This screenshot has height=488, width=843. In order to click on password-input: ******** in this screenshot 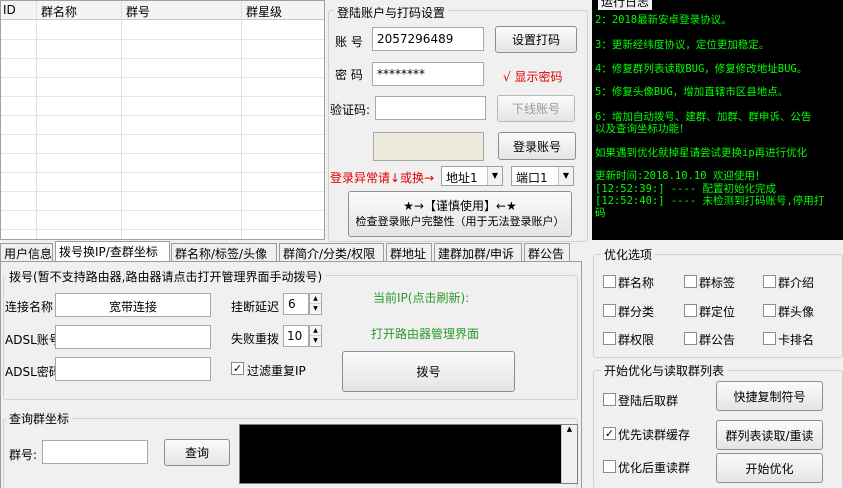, I will do `click(428, 74)`.